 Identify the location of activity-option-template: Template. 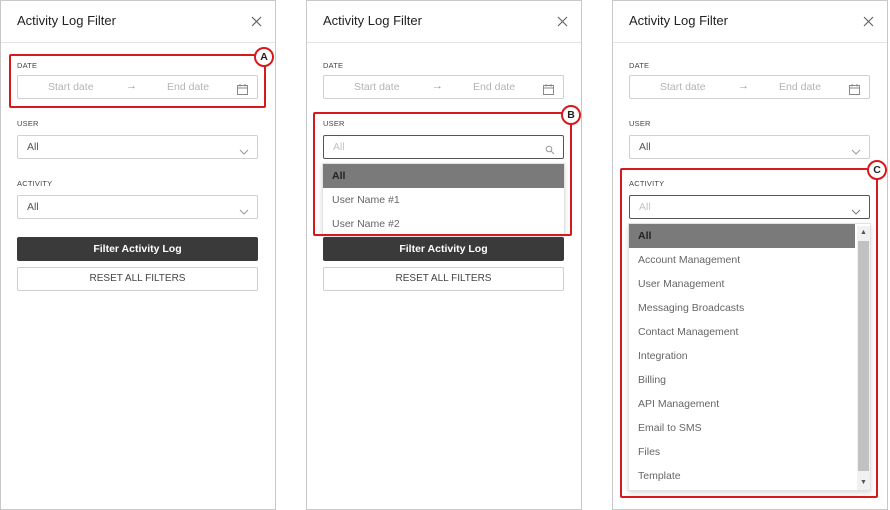
(742, 476).